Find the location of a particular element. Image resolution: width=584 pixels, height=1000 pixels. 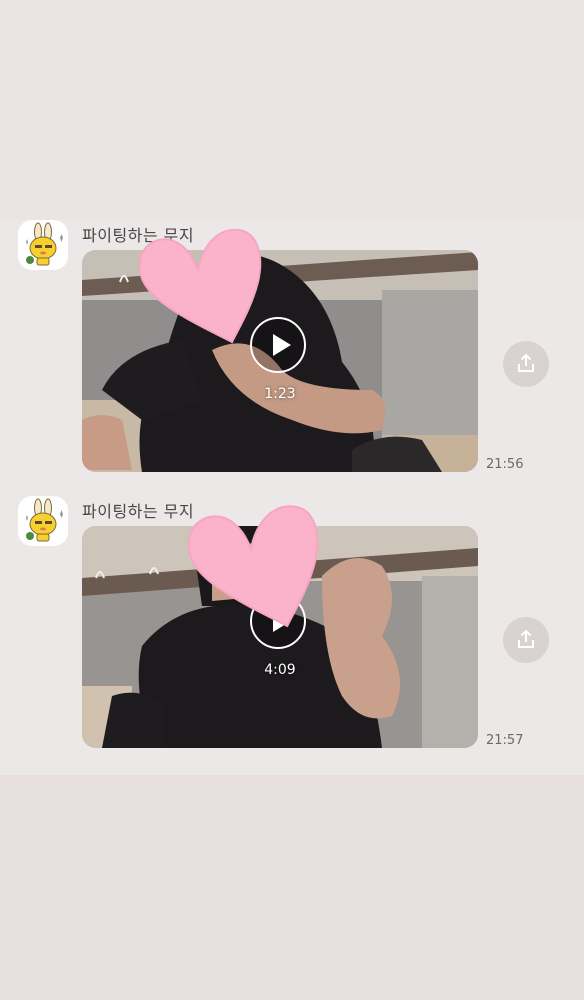

play-icon is located at coordinates (282, 345).